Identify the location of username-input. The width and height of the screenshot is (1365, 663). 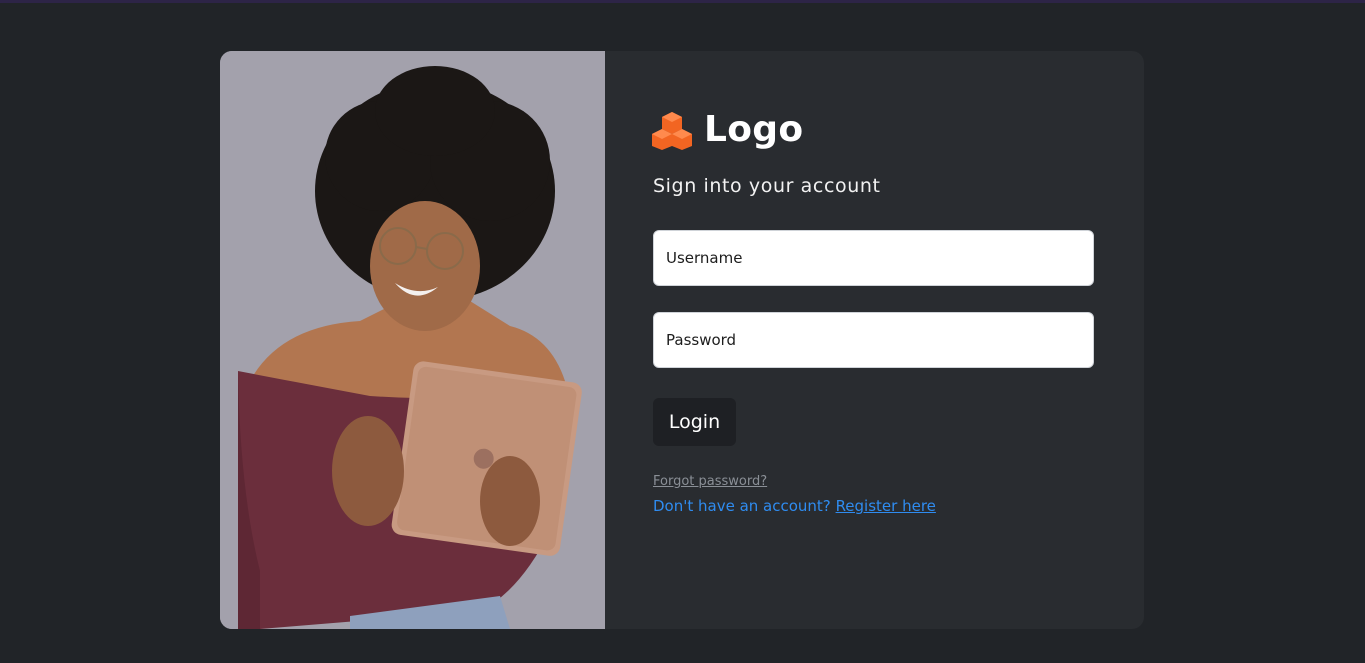
(873, 258).